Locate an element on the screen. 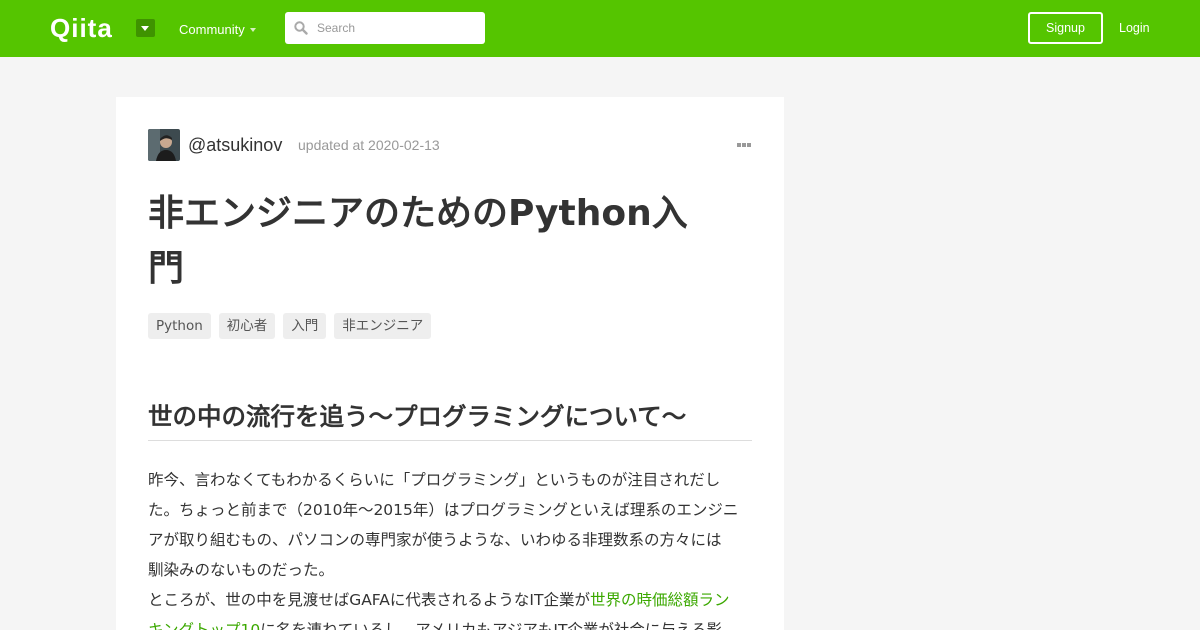 The height and width of the screenshot is (630, 1200). login-link: Login is located at coordinates (1134, 28).